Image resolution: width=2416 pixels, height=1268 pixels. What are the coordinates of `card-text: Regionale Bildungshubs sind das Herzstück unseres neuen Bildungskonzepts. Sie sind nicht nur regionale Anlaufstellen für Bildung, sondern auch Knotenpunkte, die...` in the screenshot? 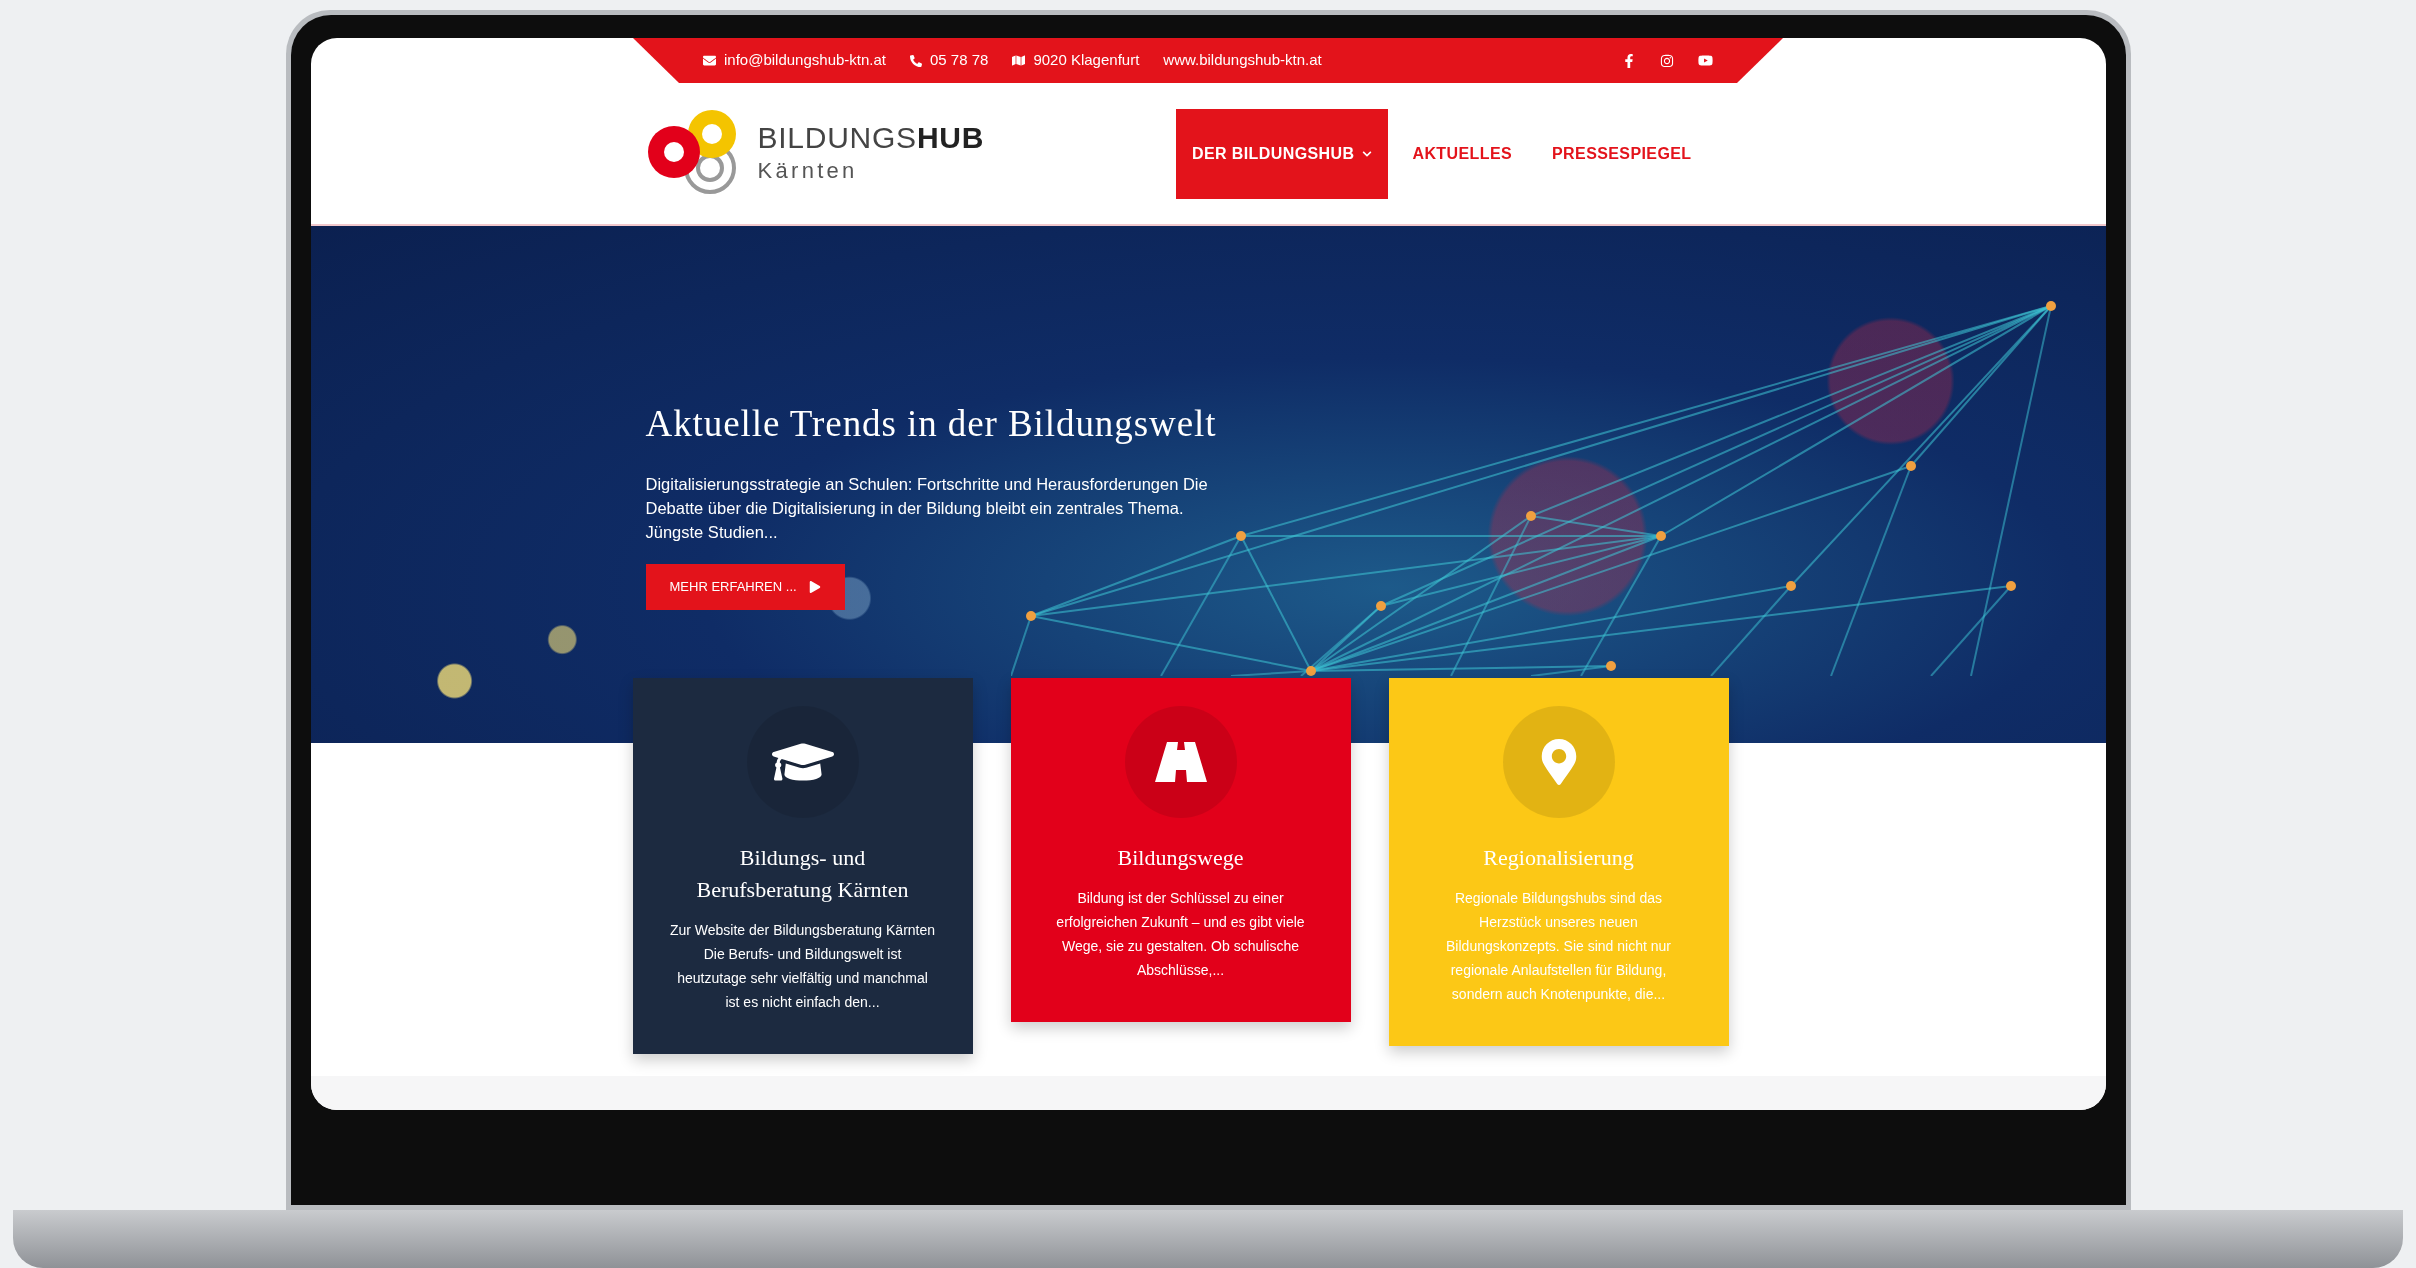 It's located at (1558, 946).